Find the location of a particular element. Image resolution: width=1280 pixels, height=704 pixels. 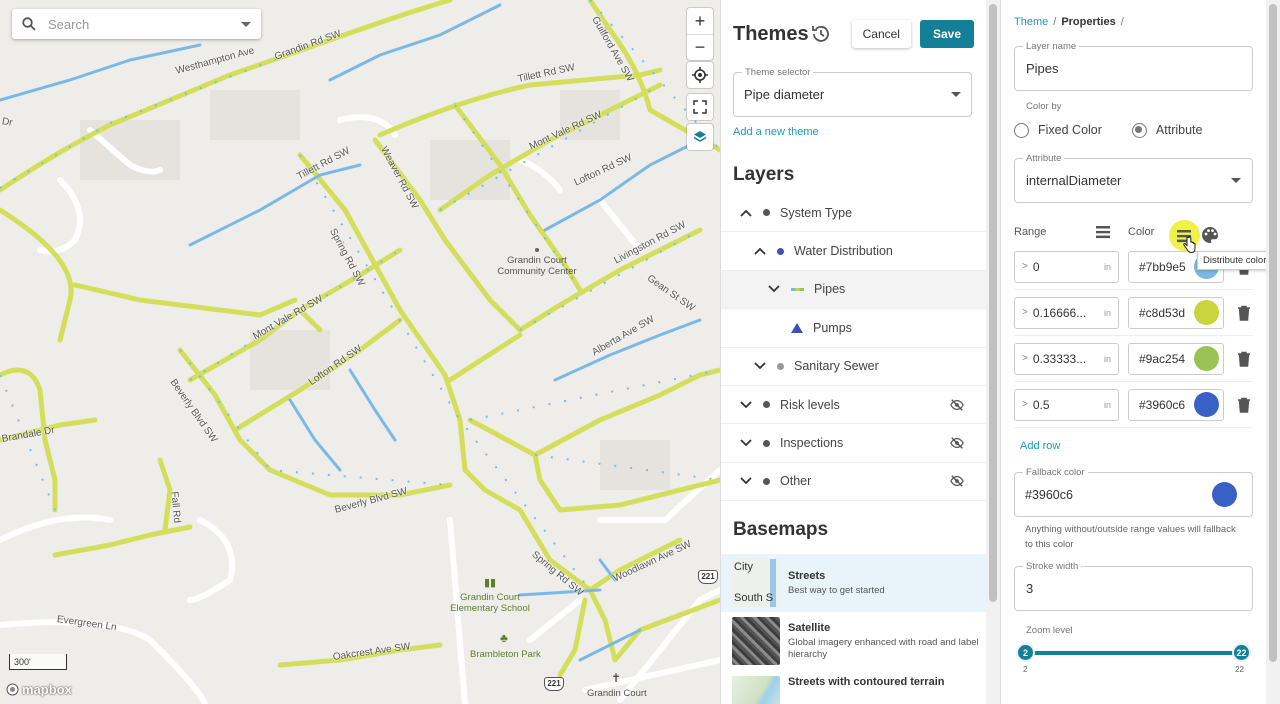

hand-cursor-icon is located at coordinates (1189, 245).